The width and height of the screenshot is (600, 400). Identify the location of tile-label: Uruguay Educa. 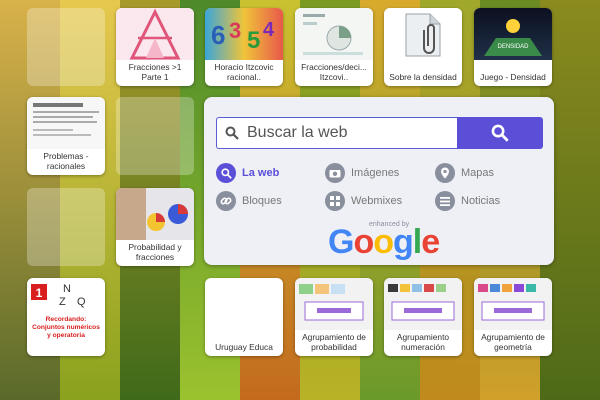
(244, 347).